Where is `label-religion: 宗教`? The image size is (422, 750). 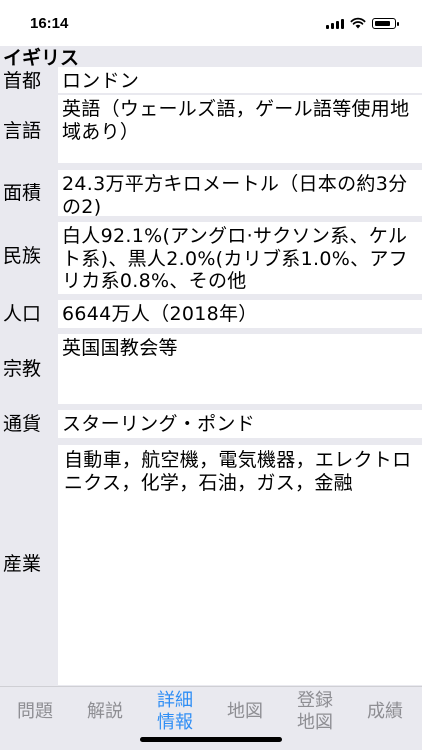 label-religion: 宗教 is located at coordinates (22, 369).